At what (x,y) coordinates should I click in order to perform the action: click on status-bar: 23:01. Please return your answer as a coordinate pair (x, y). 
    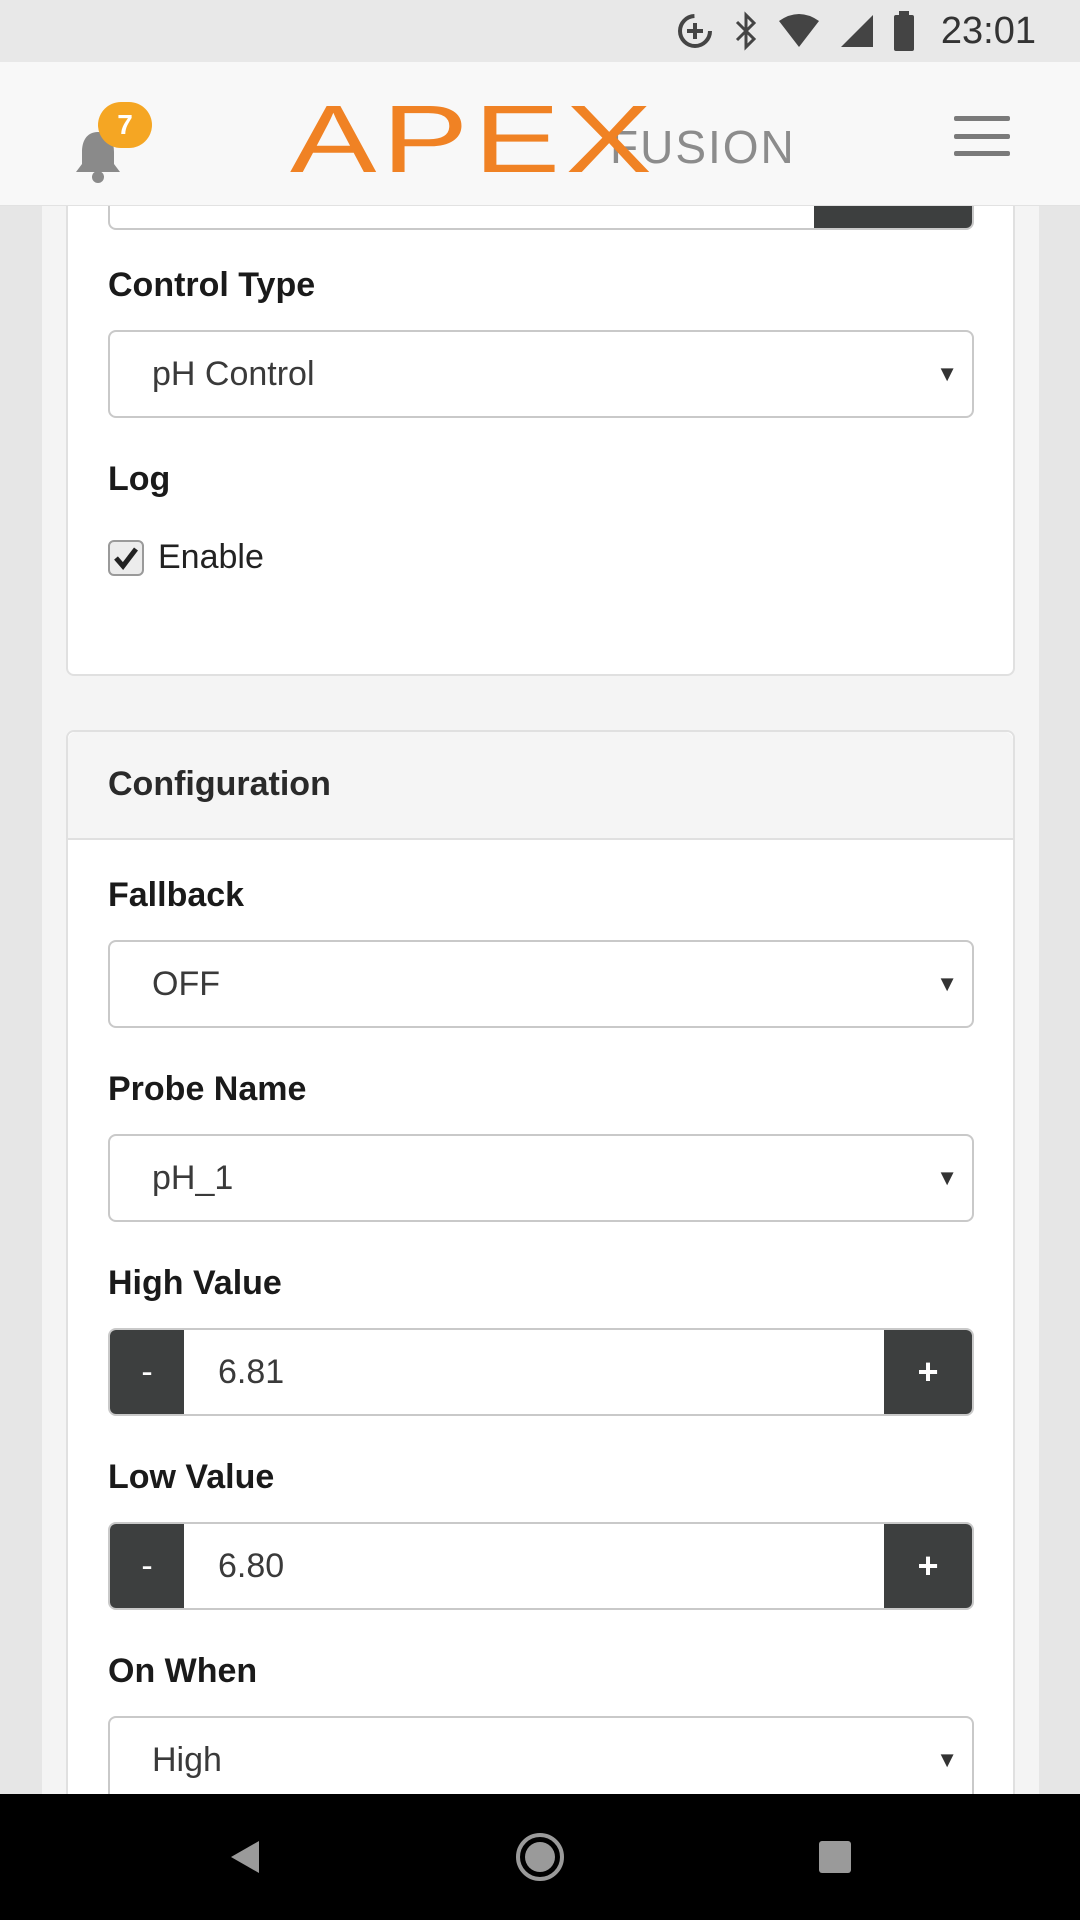
    Looking at the image, I should click on (540, 31).